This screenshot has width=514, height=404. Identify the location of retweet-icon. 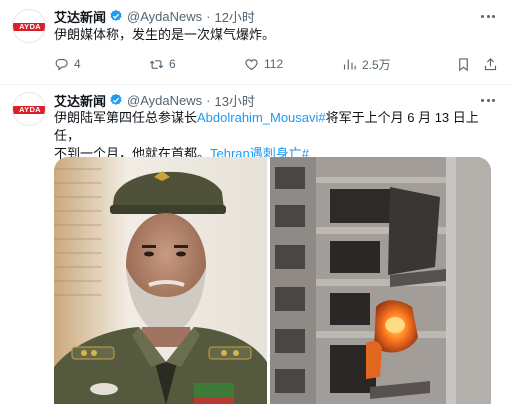
(156, 64).